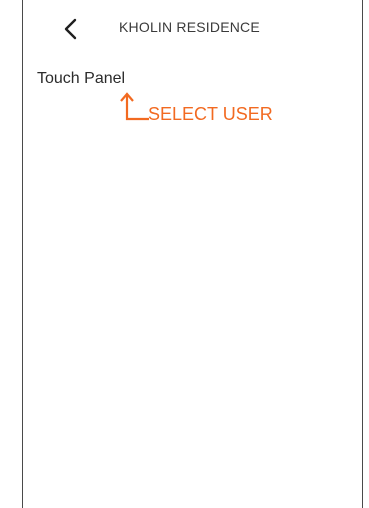 The height and width of the screenshot is (508, 369). What do you see at coordinates (362, 254) in the screenshot?
I see `screen-border-right` at bounding box center [362, 254].